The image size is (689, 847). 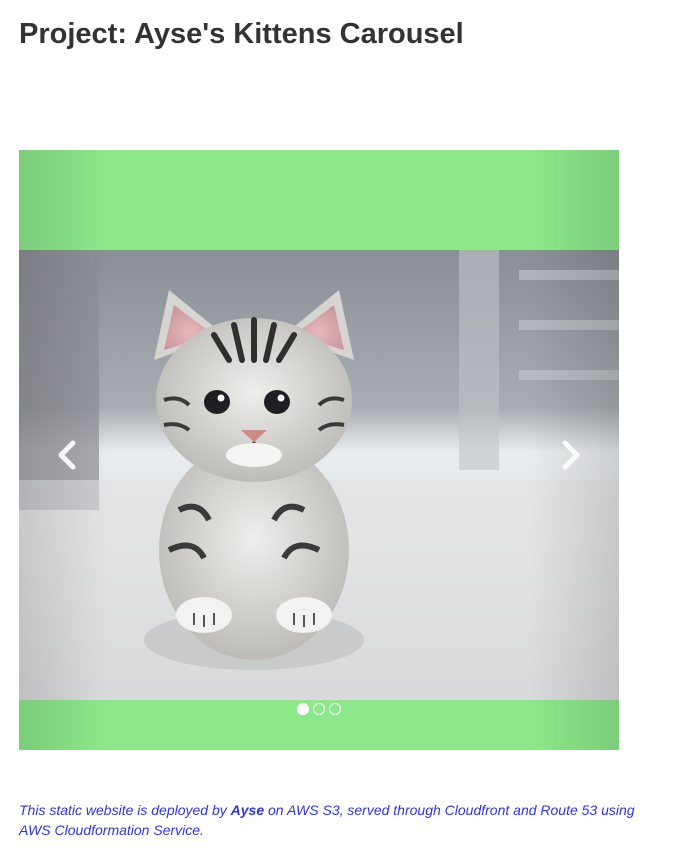 I want to click on page-title: Project: Ayse's Kittens Carousel, so click(x=241, y=34).